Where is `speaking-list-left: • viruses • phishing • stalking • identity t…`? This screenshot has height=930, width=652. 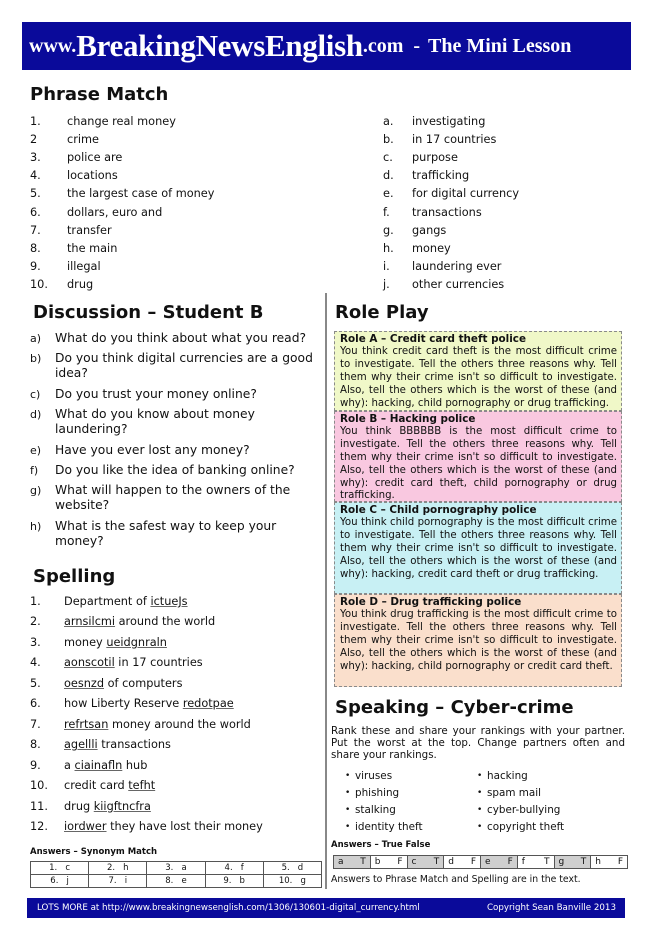 speaking-list-left: • viruses • phishing • stalking • identity t… is located at coordinates (384, 801).